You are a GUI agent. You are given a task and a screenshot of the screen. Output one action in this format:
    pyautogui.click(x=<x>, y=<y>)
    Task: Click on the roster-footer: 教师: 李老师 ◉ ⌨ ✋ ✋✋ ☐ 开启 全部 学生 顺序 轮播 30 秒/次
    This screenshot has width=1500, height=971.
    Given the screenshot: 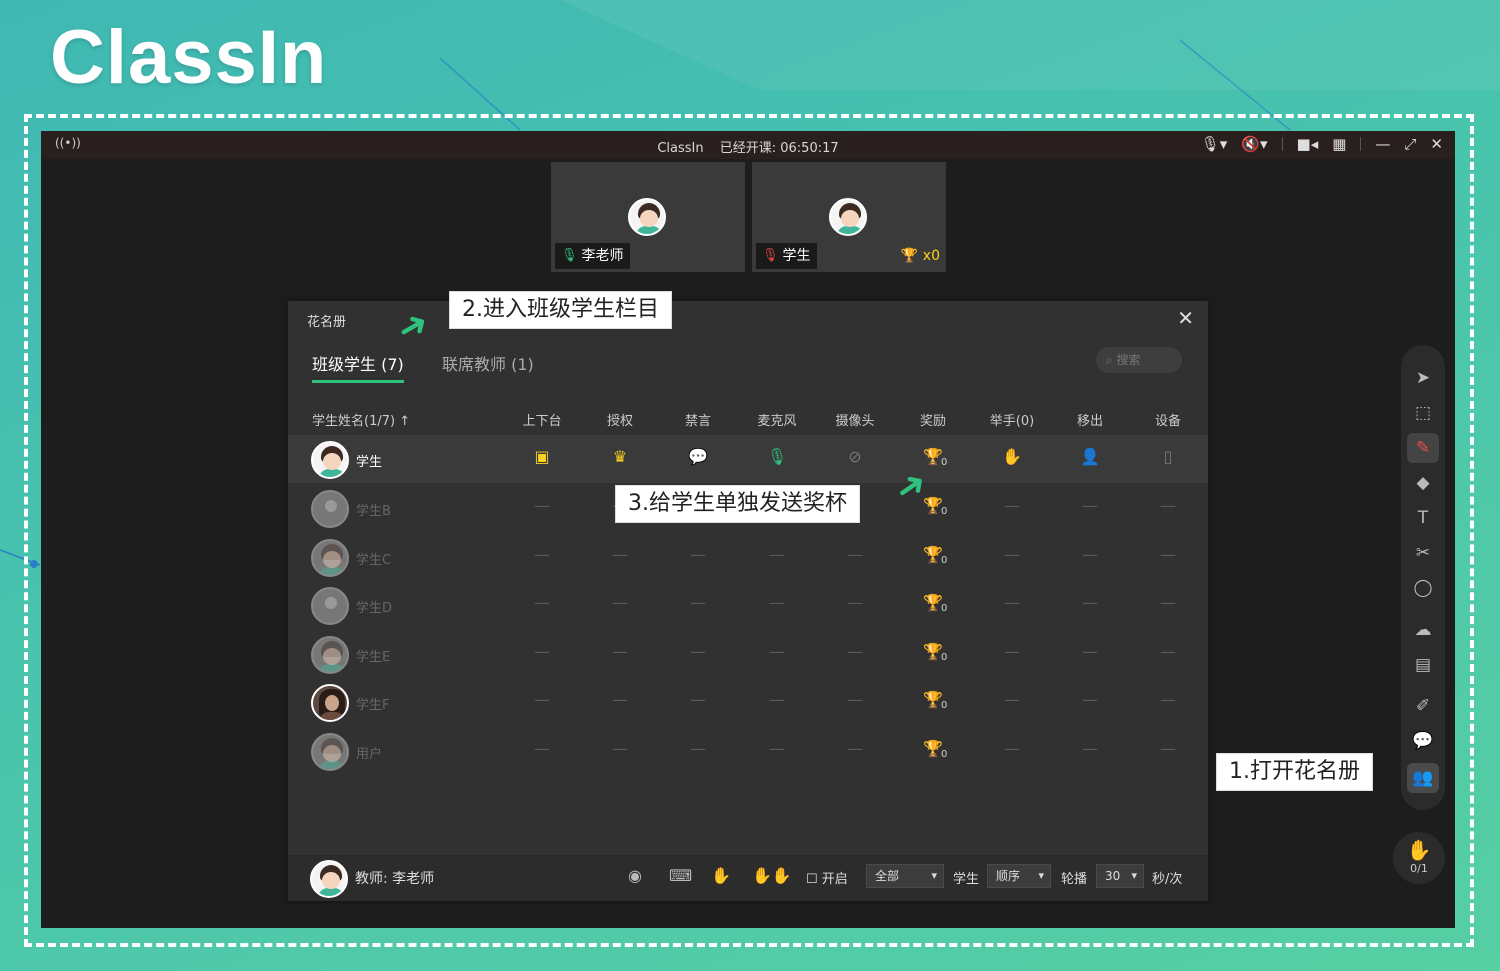 What is the action you would take?
    pyautogui.click(x=748, y=877)
    